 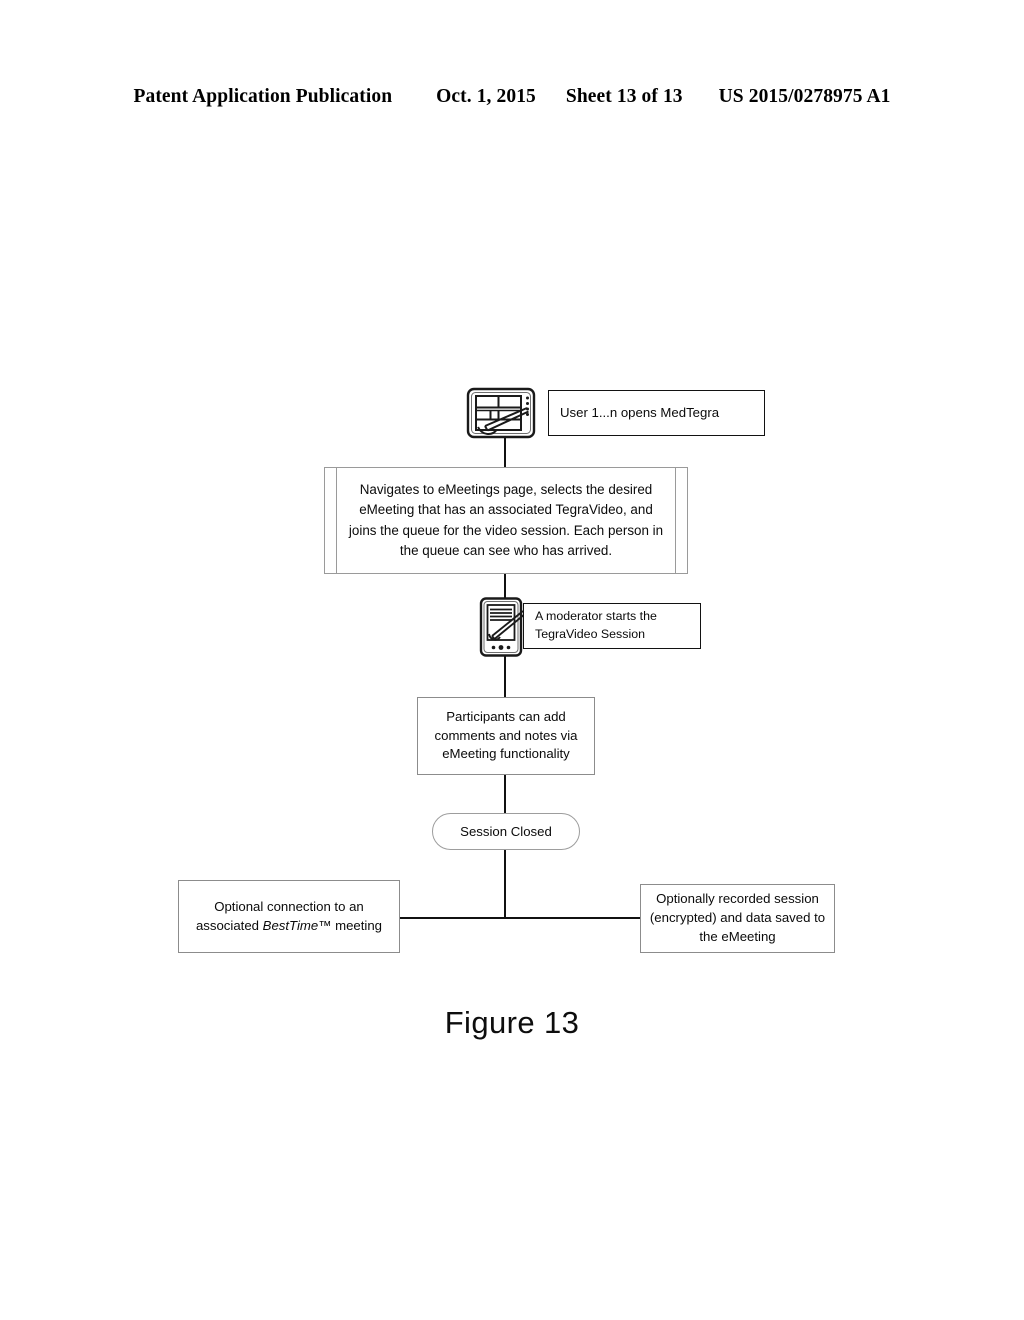 What do you see at coordinates (640, 412) in the screenshot?
I see `node-user-opens-label: User 1...n opens MedTegra` at bounding box center [640, 412].